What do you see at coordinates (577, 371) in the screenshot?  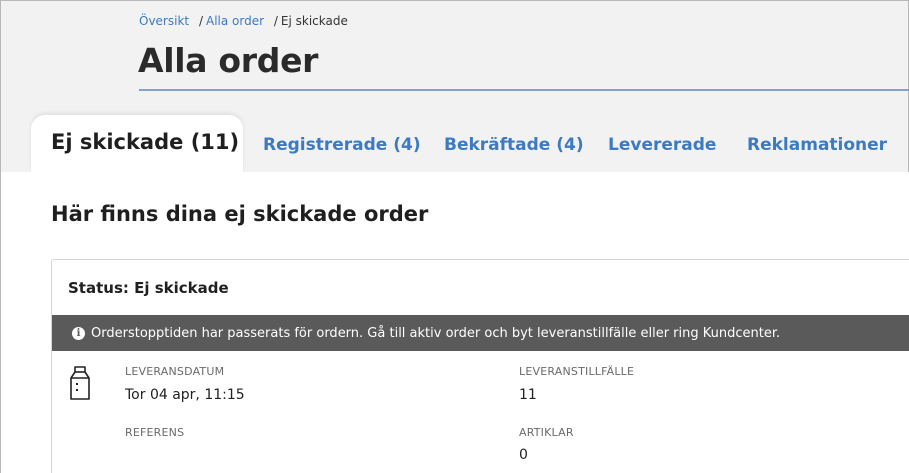 I see `leveranstillfalle-label: LEVERANSTILLFÄLLE` at bounding box center [577, 371].